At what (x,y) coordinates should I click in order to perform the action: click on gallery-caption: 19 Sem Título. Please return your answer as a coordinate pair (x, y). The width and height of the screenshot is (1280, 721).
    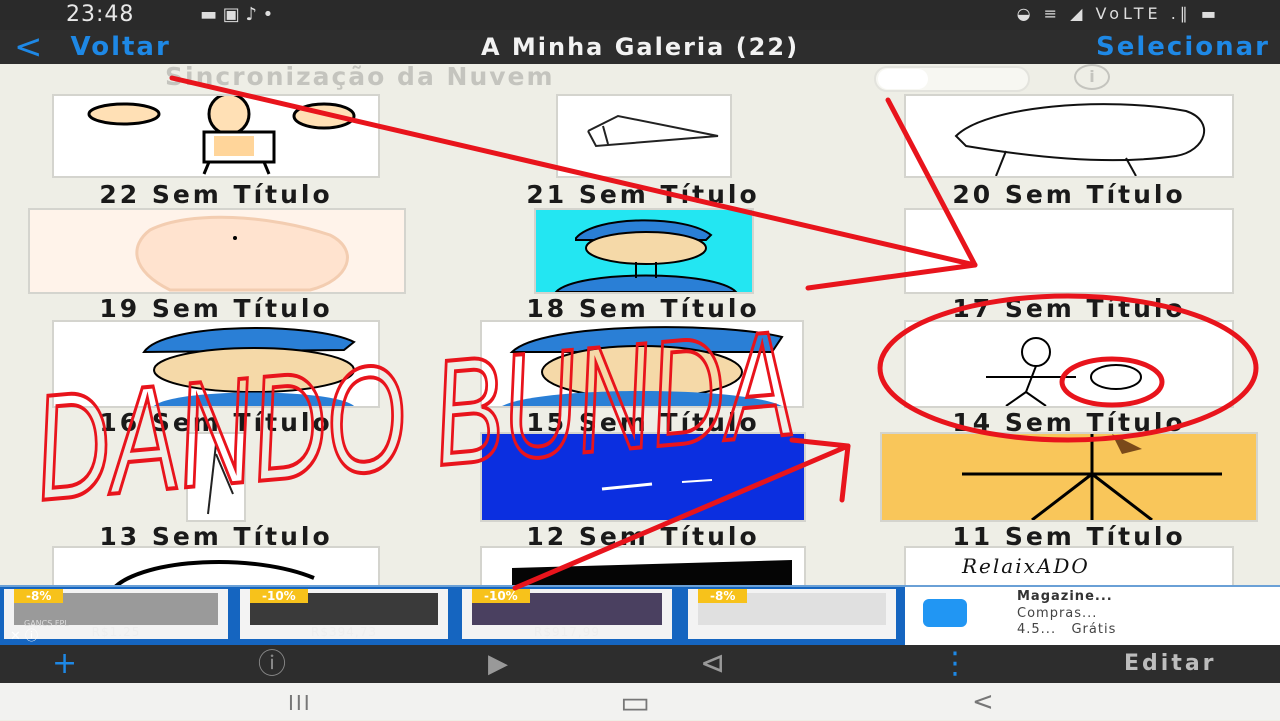
    Looking at the image, I should click on (216, 308).